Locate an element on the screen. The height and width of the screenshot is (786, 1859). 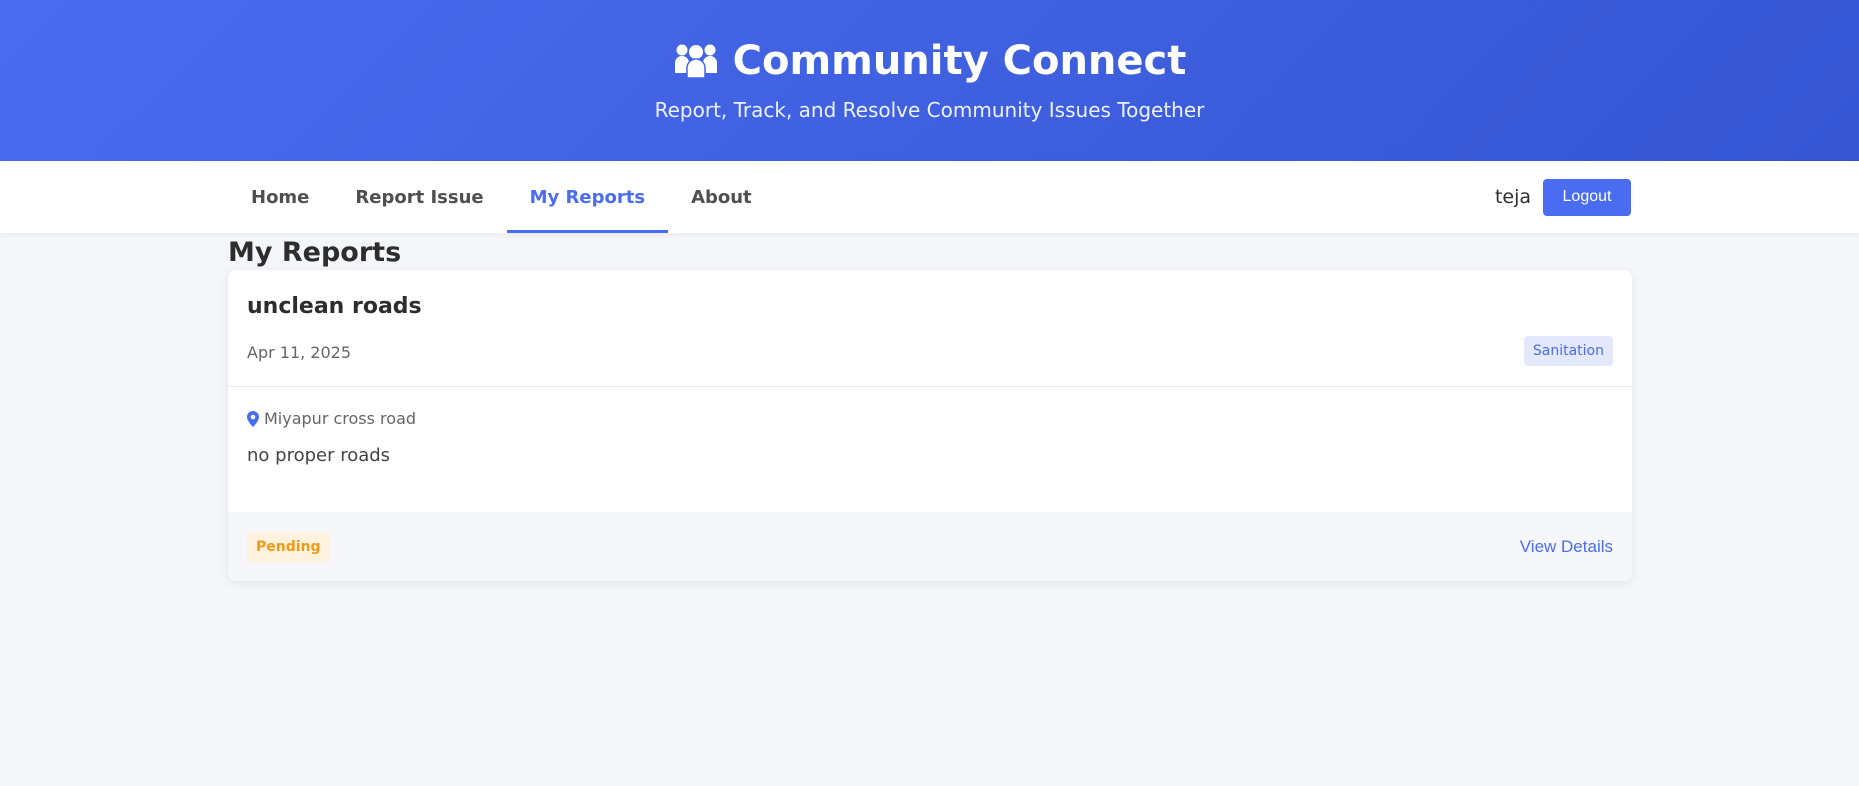
report-card-body: Miyapur cross road no proper roads is located at coordinates (930, 449).